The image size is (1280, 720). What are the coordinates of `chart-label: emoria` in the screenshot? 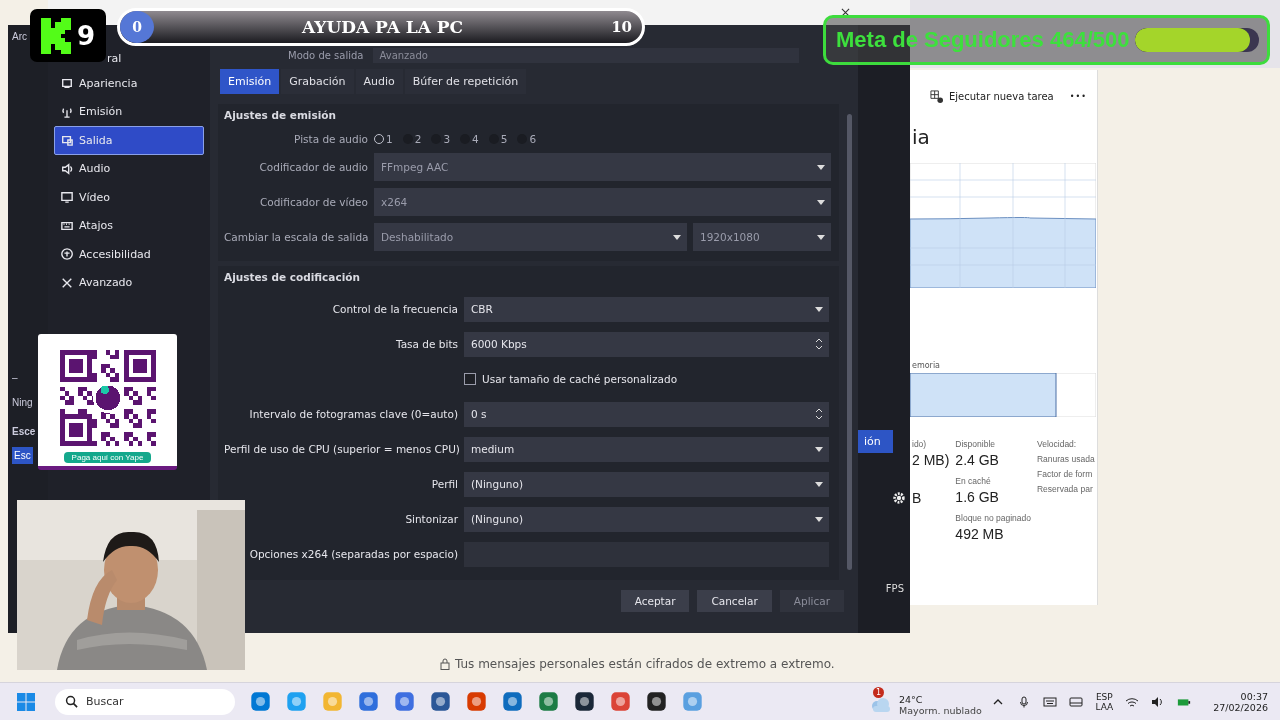 It's located at (927, 365).